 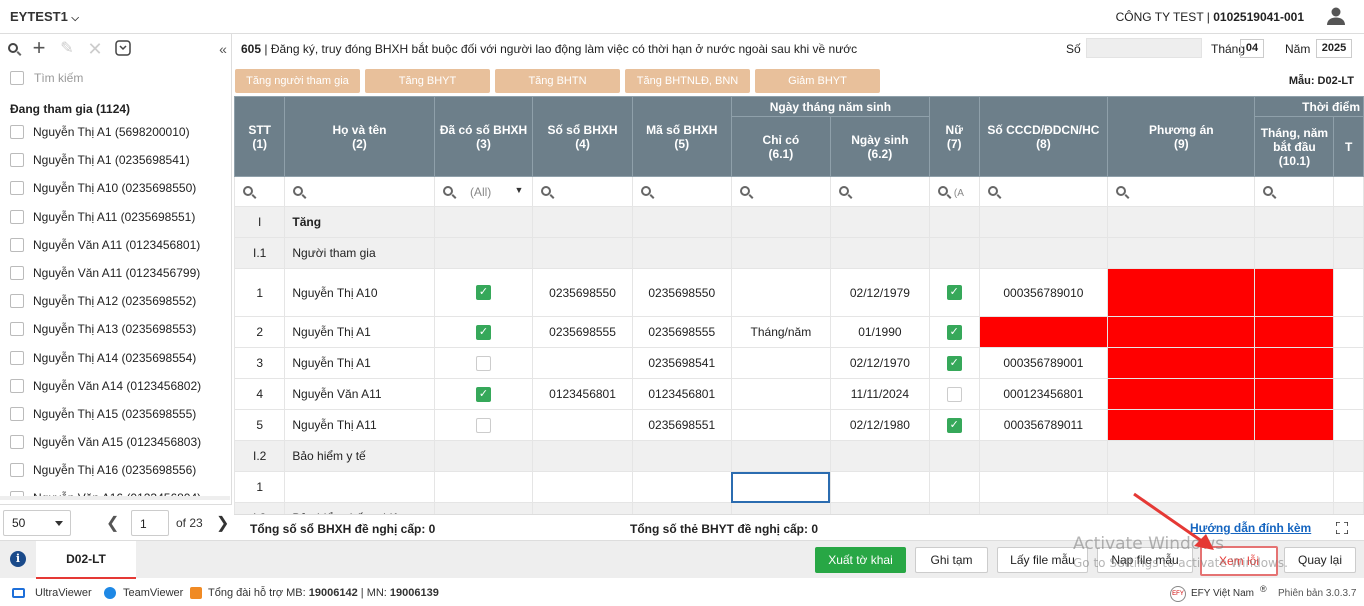 What do you see at coordinates (116, 442) in the screenshot?
I see `sidebar-employee-item: Nguyễn Văn A15 (0123456803)` at bounding box center [116, 442].